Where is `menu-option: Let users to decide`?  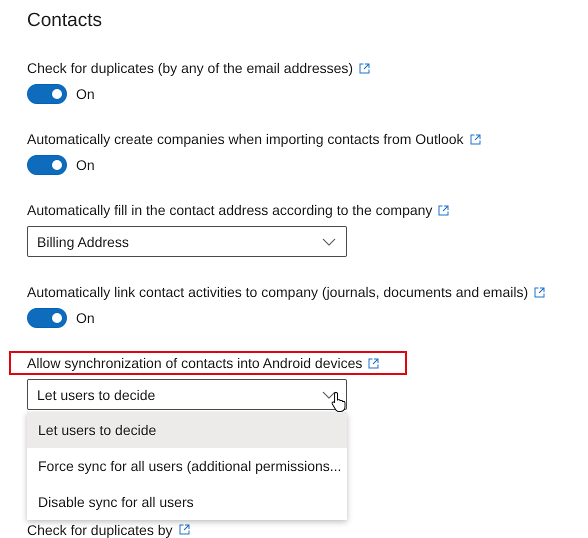 menu-option: Let users to decide is located at coordinates (187, 430).